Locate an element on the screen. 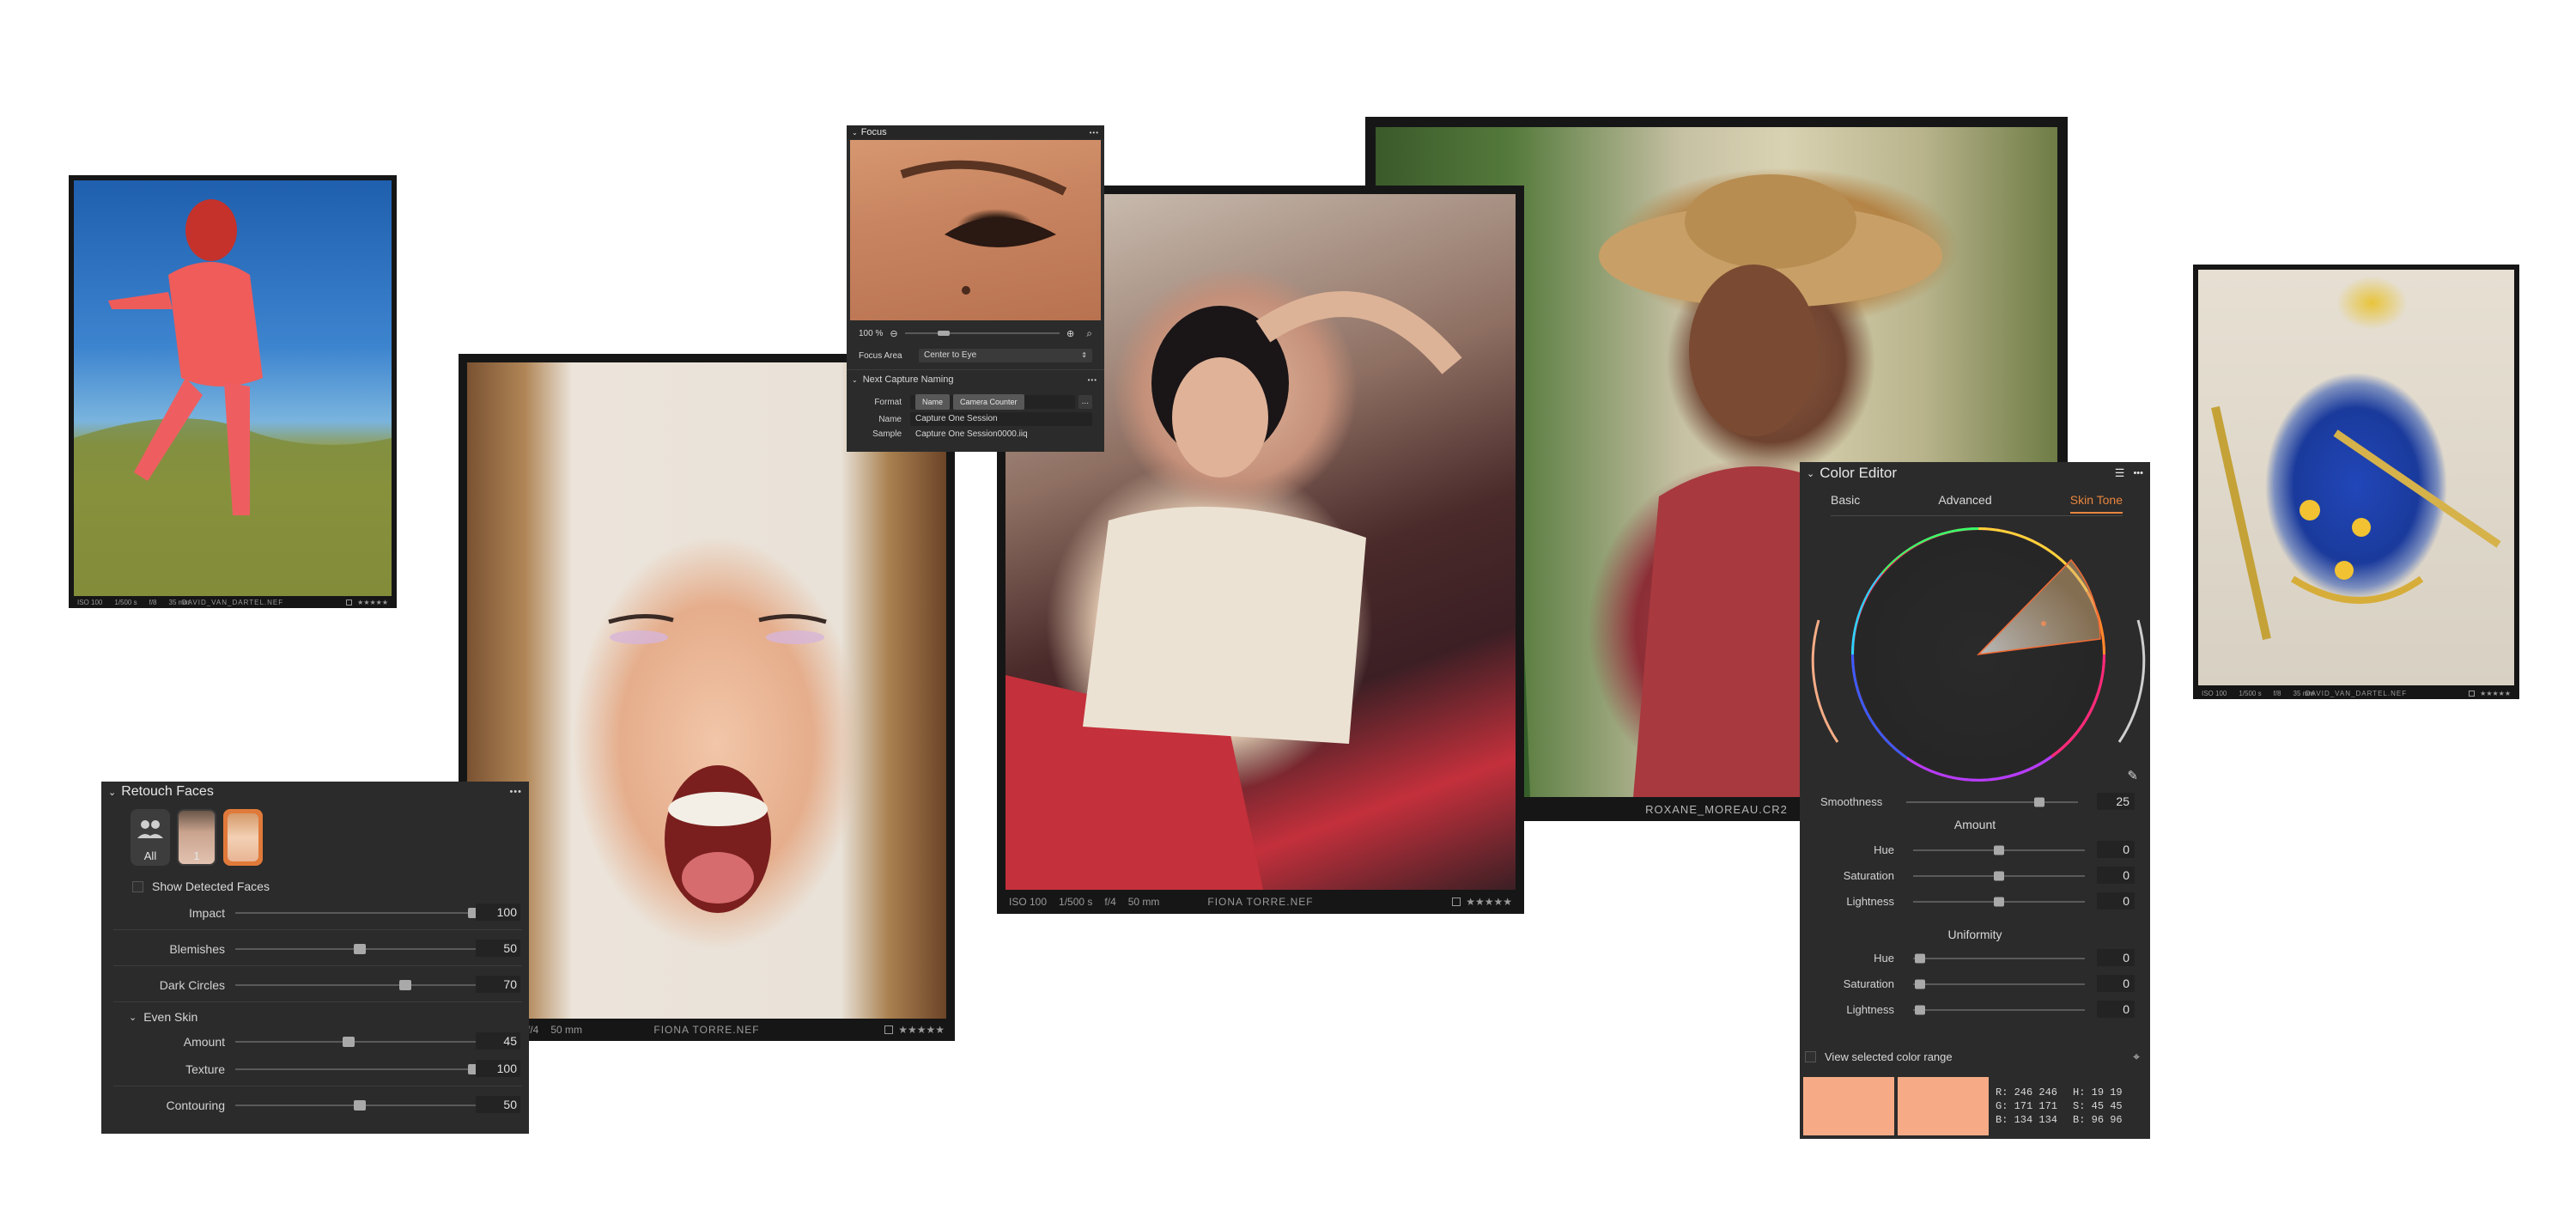 The height and width of the screenshot is (1211, 2576). focus-panel-header: ⌄ Focus ••• is located at coordinates (976, 132).